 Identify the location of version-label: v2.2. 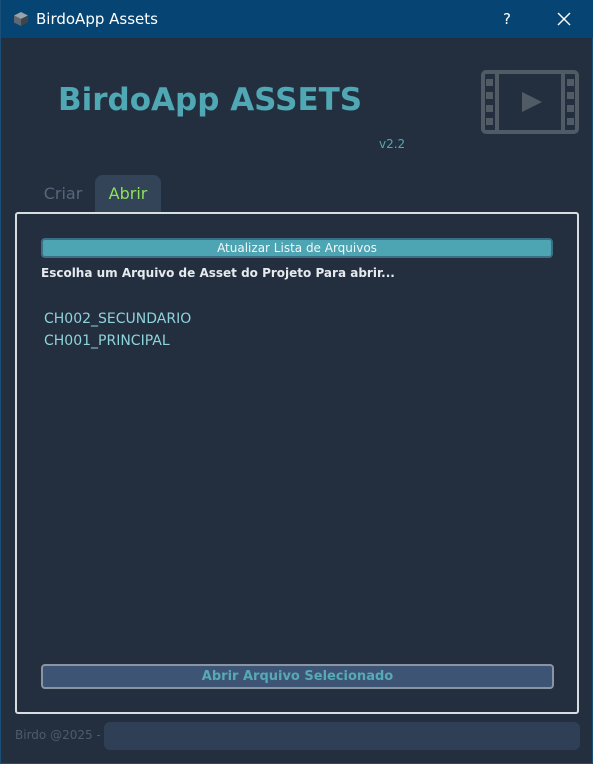
(392, 144).